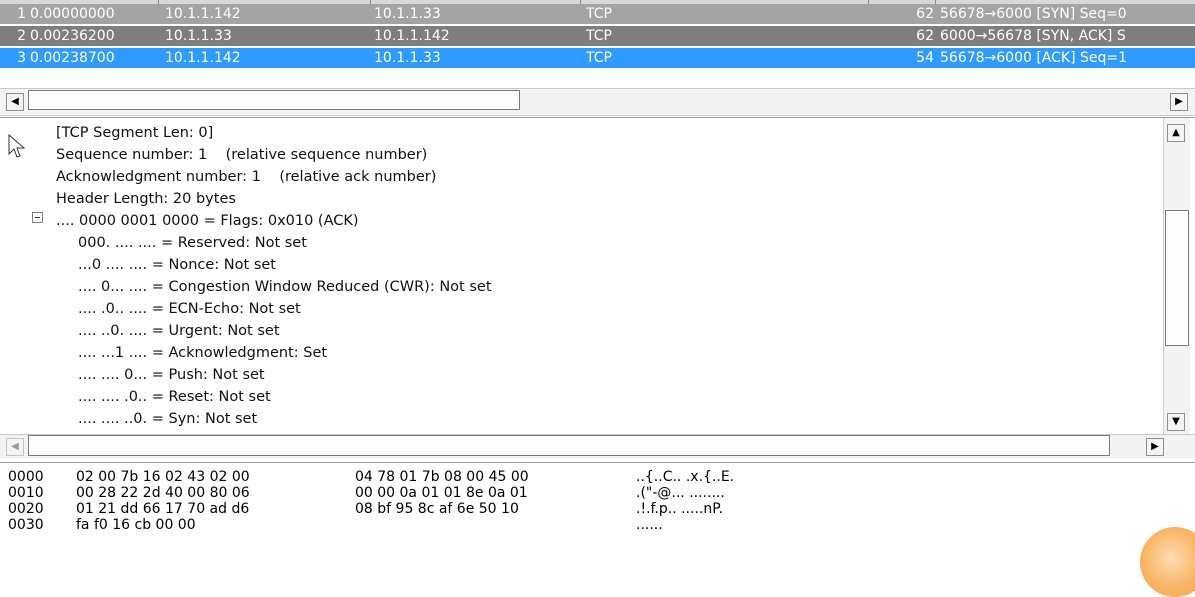 The image size is (1195, 597). Describe the element at coordinates (21, 58) in the screenshot. I see `packet-number: 3` at that location.